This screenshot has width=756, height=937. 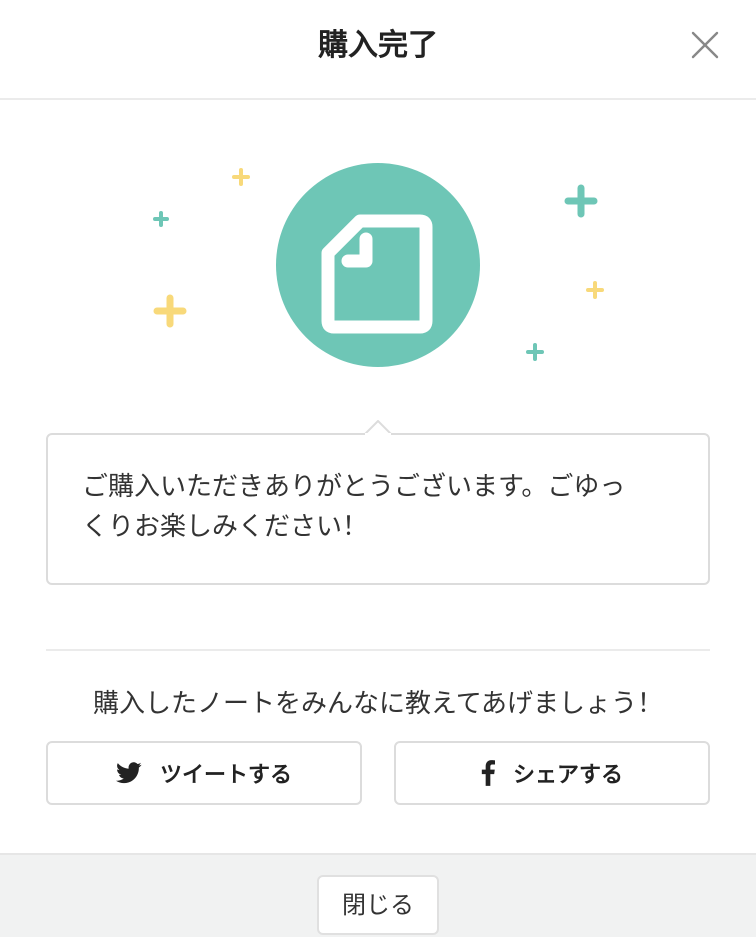 I want to click on modal-header: 購入完了, so click(x=378, y=50).